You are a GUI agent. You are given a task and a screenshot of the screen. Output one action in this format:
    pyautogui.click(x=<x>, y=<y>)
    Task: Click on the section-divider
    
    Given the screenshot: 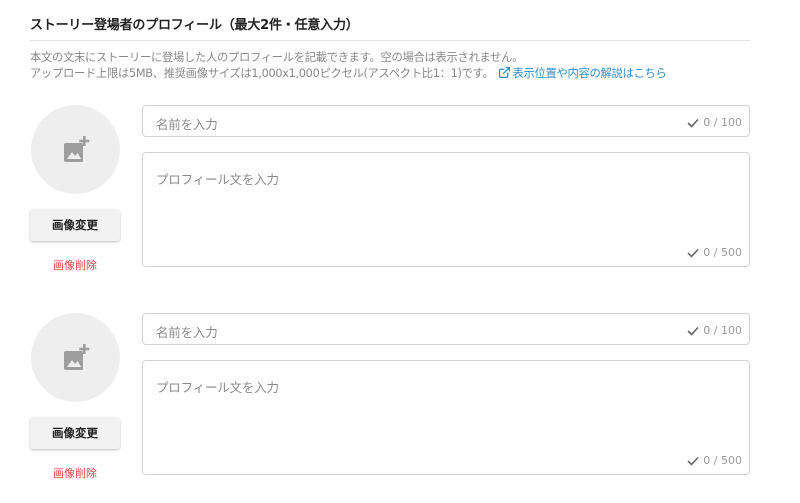 What is the action you would take?
    pyautogui.click(x=390, y=40)
    